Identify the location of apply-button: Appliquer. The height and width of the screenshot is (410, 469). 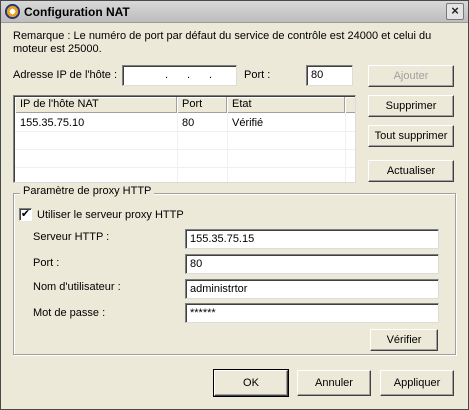
(417, 383).